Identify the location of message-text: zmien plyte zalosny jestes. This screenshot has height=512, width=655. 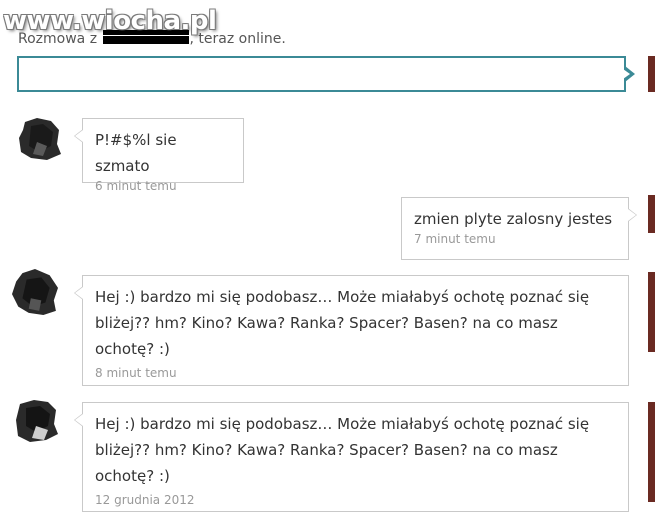
(513, 219).